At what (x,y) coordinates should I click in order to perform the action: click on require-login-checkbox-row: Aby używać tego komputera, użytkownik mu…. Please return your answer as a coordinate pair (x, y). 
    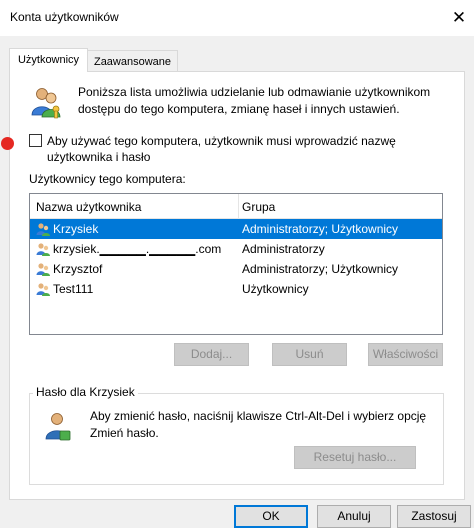
    Looking at the image, I should click on (244, 149).